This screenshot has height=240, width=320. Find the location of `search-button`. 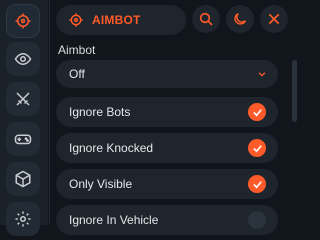

search-button is located at coordinates (206, 19).